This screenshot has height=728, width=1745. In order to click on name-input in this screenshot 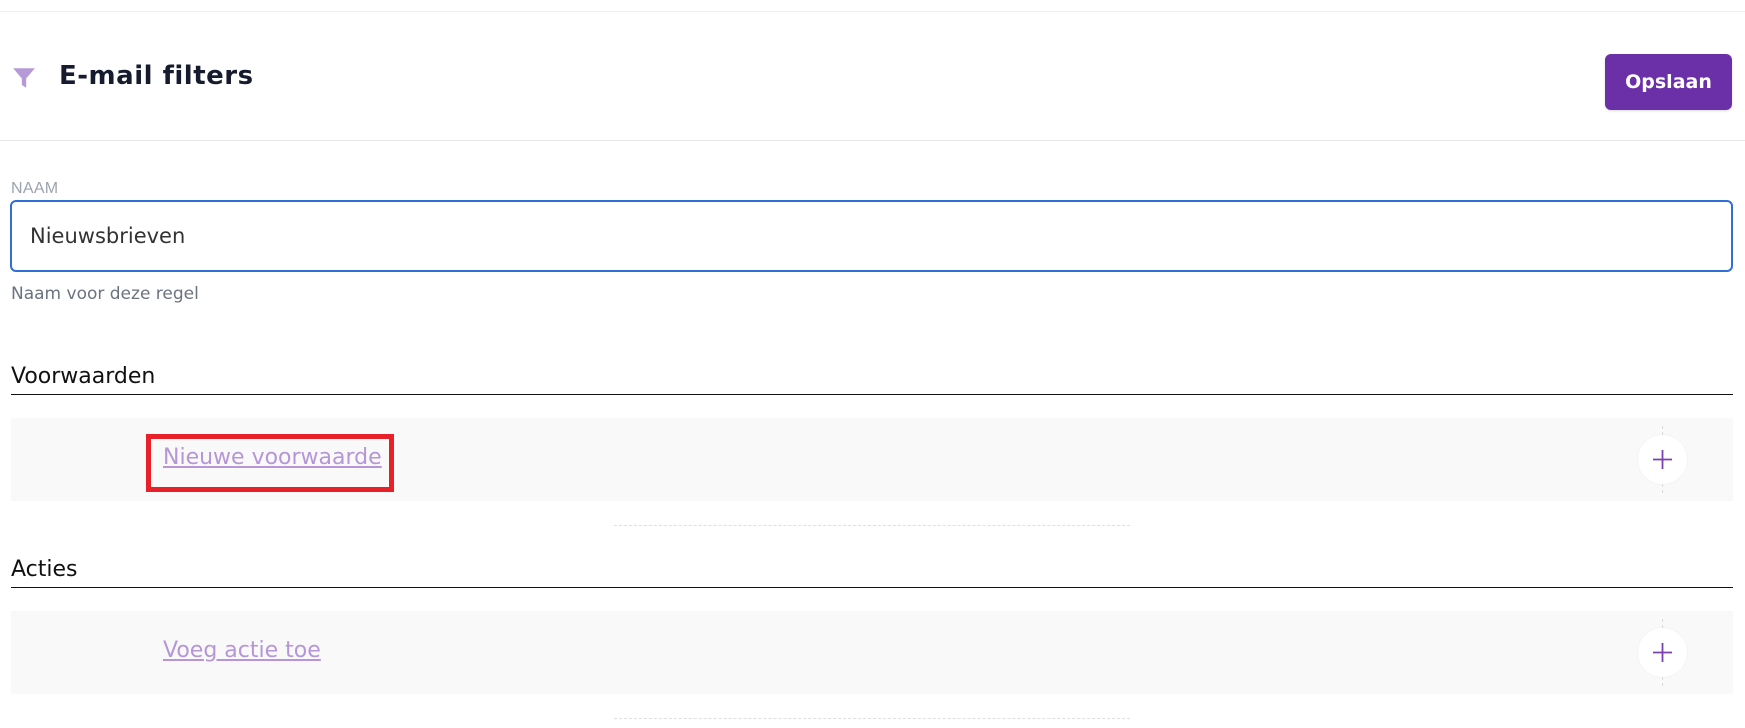, I will do `click(871, 236)`.